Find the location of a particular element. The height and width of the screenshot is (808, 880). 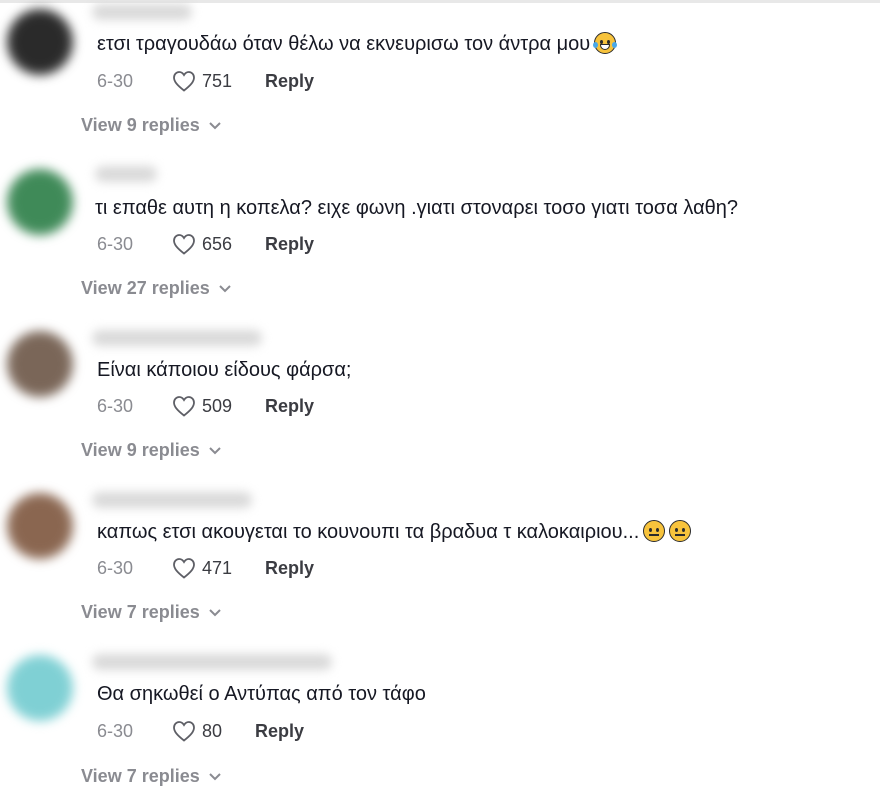

like-button: 509 is located at coordinates (218, 406).